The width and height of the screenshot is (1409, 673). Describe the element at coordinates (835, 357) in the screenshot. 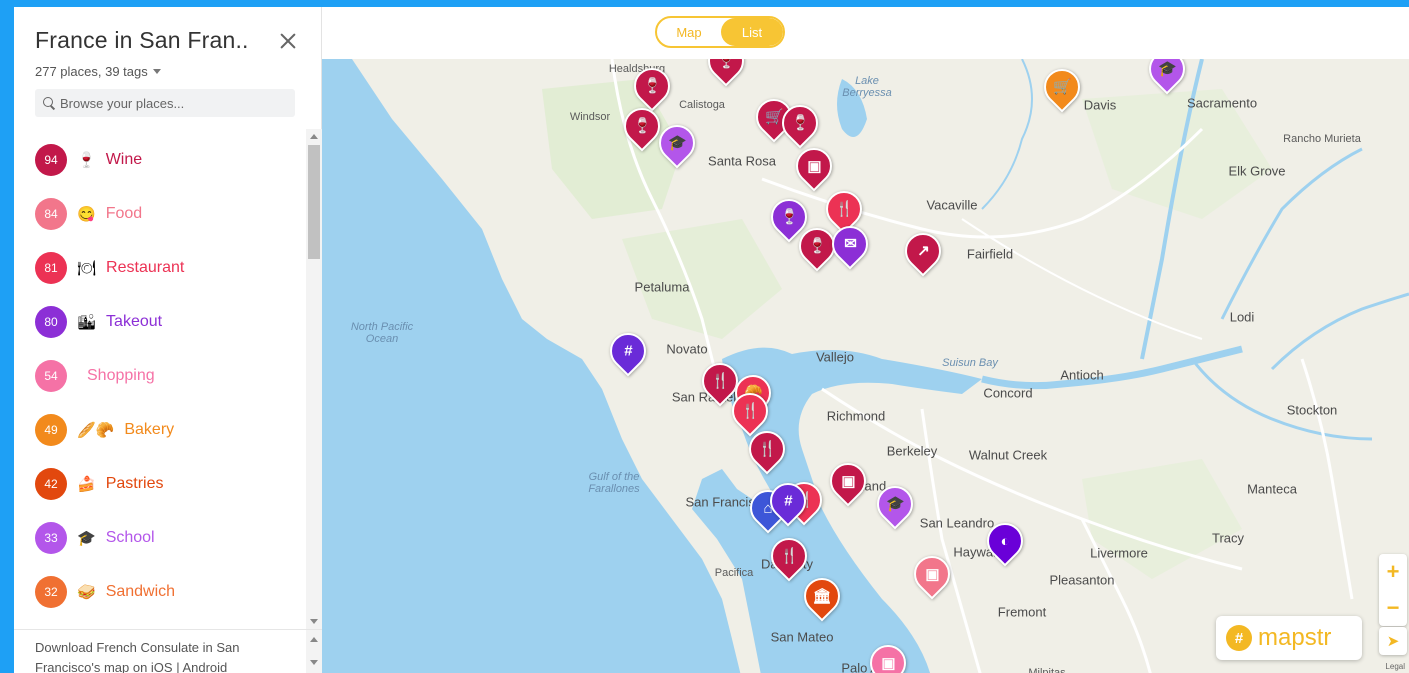

I see `place-label: Vallejo` at that location.